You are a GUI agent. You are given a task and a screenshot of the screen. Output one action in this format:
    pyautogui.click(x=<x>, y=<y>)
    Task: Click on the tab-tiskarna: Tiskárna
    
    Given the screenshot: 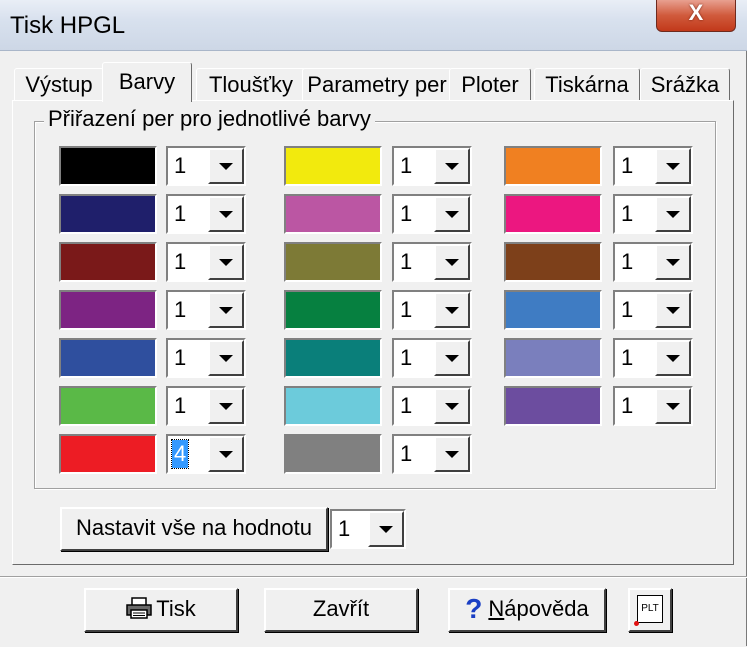 What is the action you would take?
    pyautogui.click(x=587, y=84)
    